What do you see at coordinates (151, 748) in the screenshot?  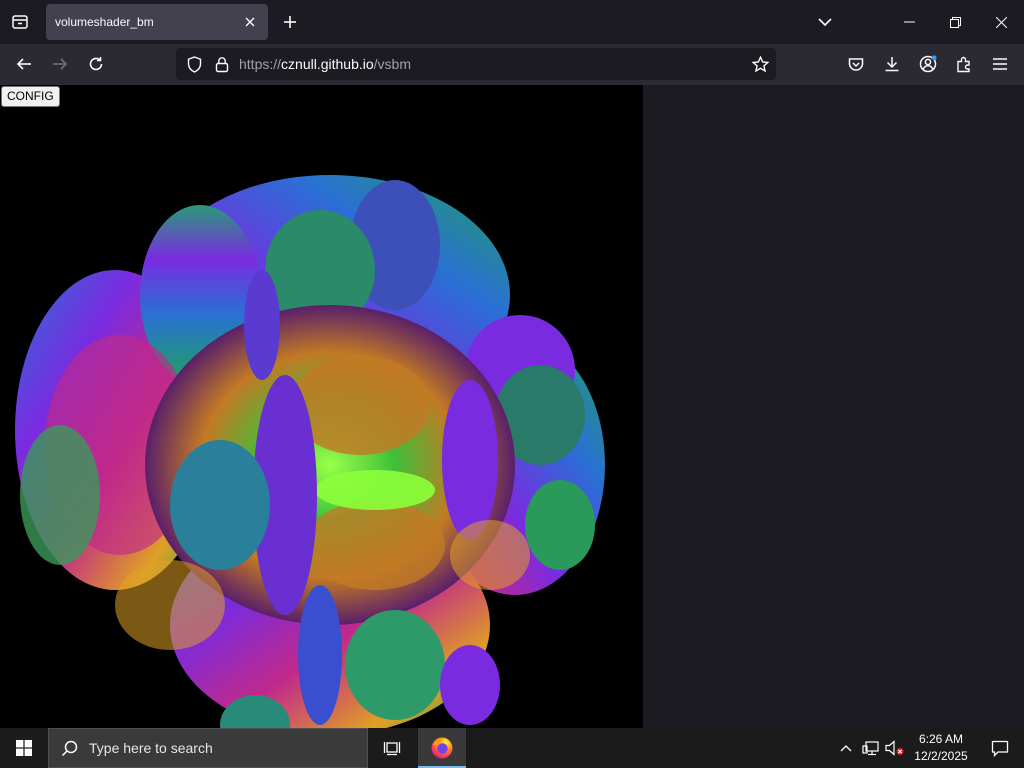 I see `search-placeholder: Type here to search` at bounding box center [151, 748].